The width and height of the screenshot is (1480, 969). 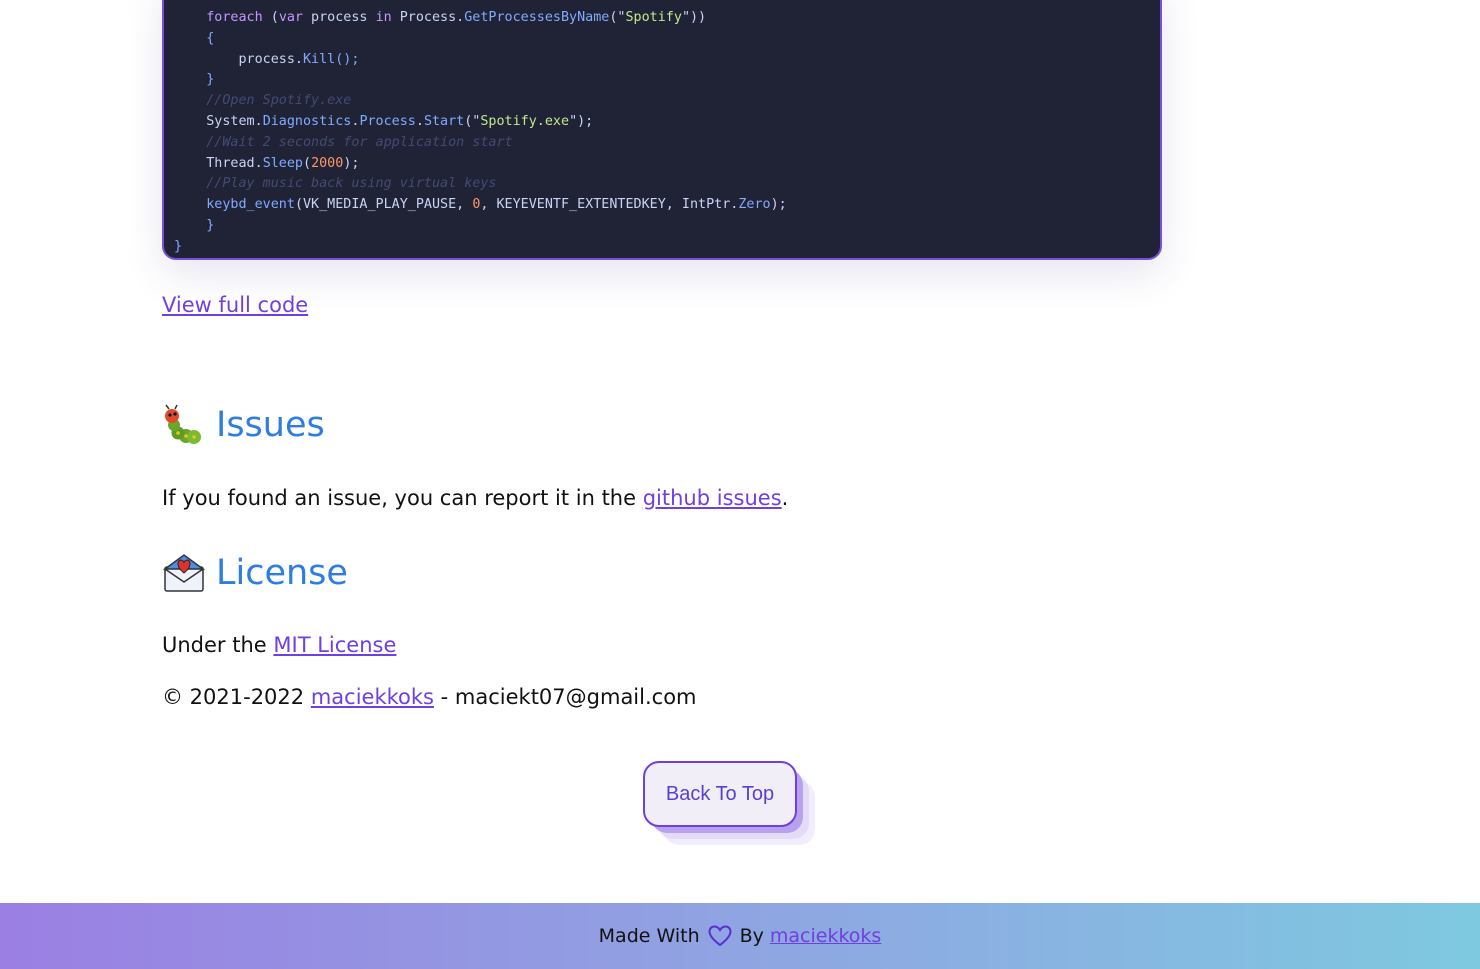 What do you see at coordinates (480, 101) in the screenshot?
I see `code-line: //Open Spotify.exe` at bounding box center [480, 101].